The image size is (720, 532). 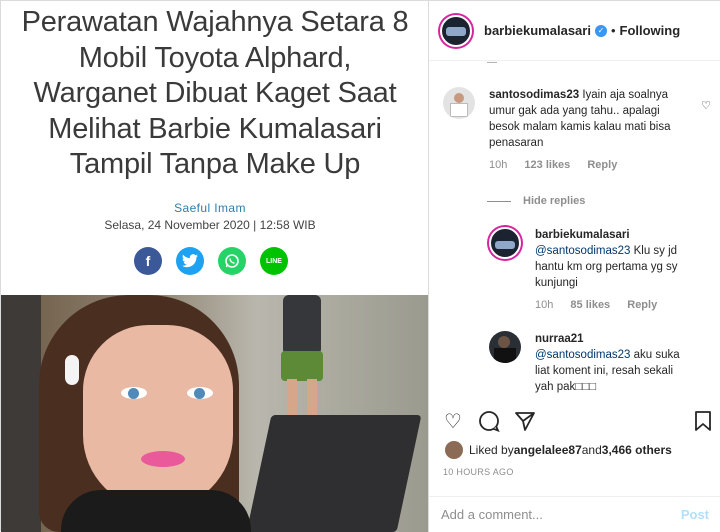 What do you see at coordinates (537, 30) in the screenshot?
I see `post-username: barbiekumalasari` at bounding box center [537, 30].